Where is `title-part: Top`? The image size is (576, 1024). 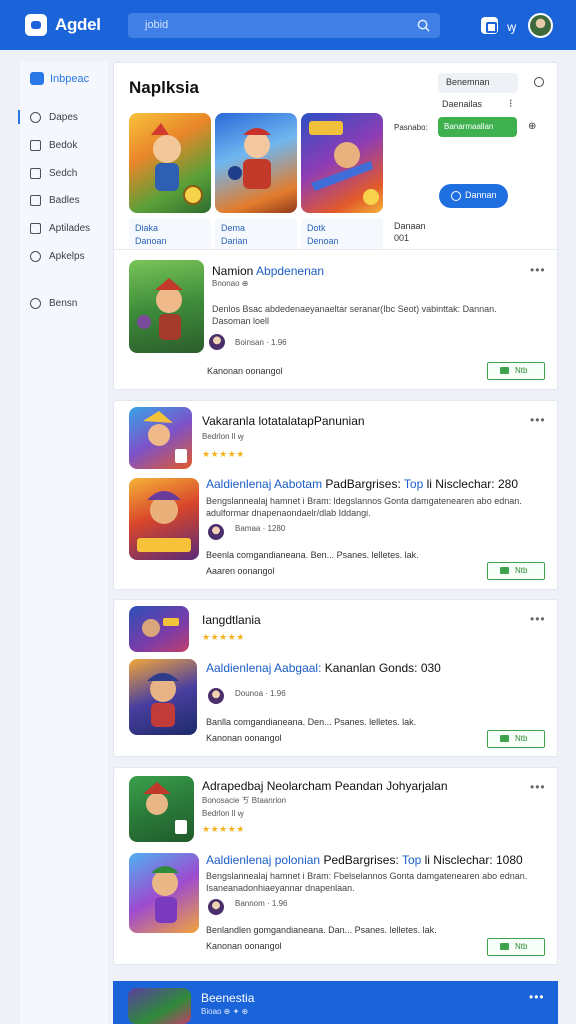
title-part: Top is located at coordinates (411, 860).